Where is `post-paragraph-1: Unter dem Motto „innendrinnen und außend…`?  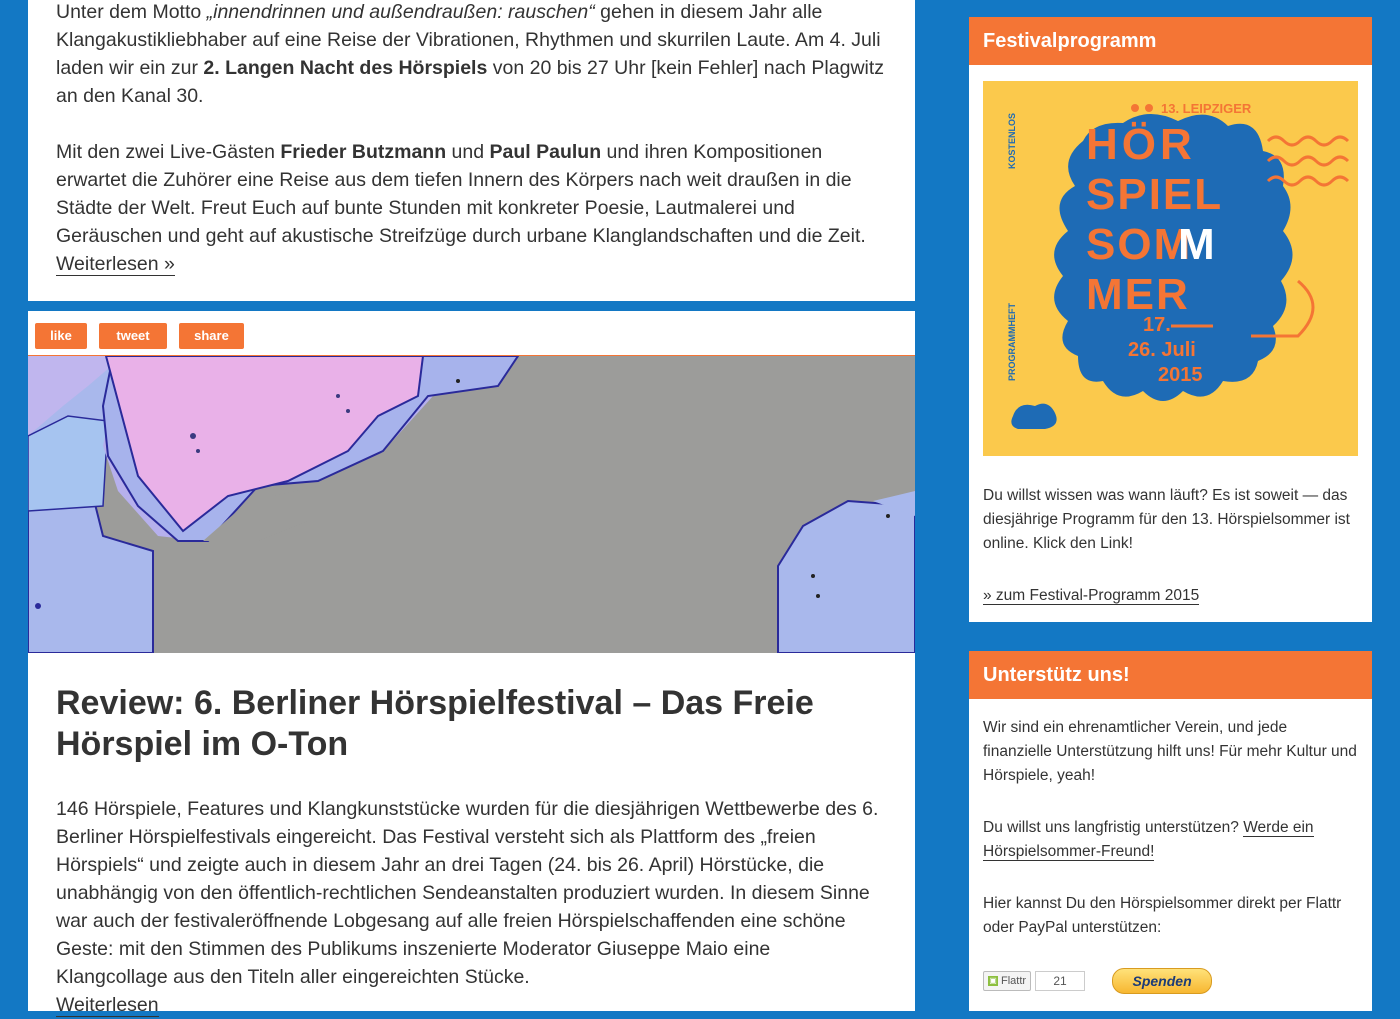
post-paragraph-1: Unter dem Motto „innendrinnen und außend… is located at coordinates (471, 55).